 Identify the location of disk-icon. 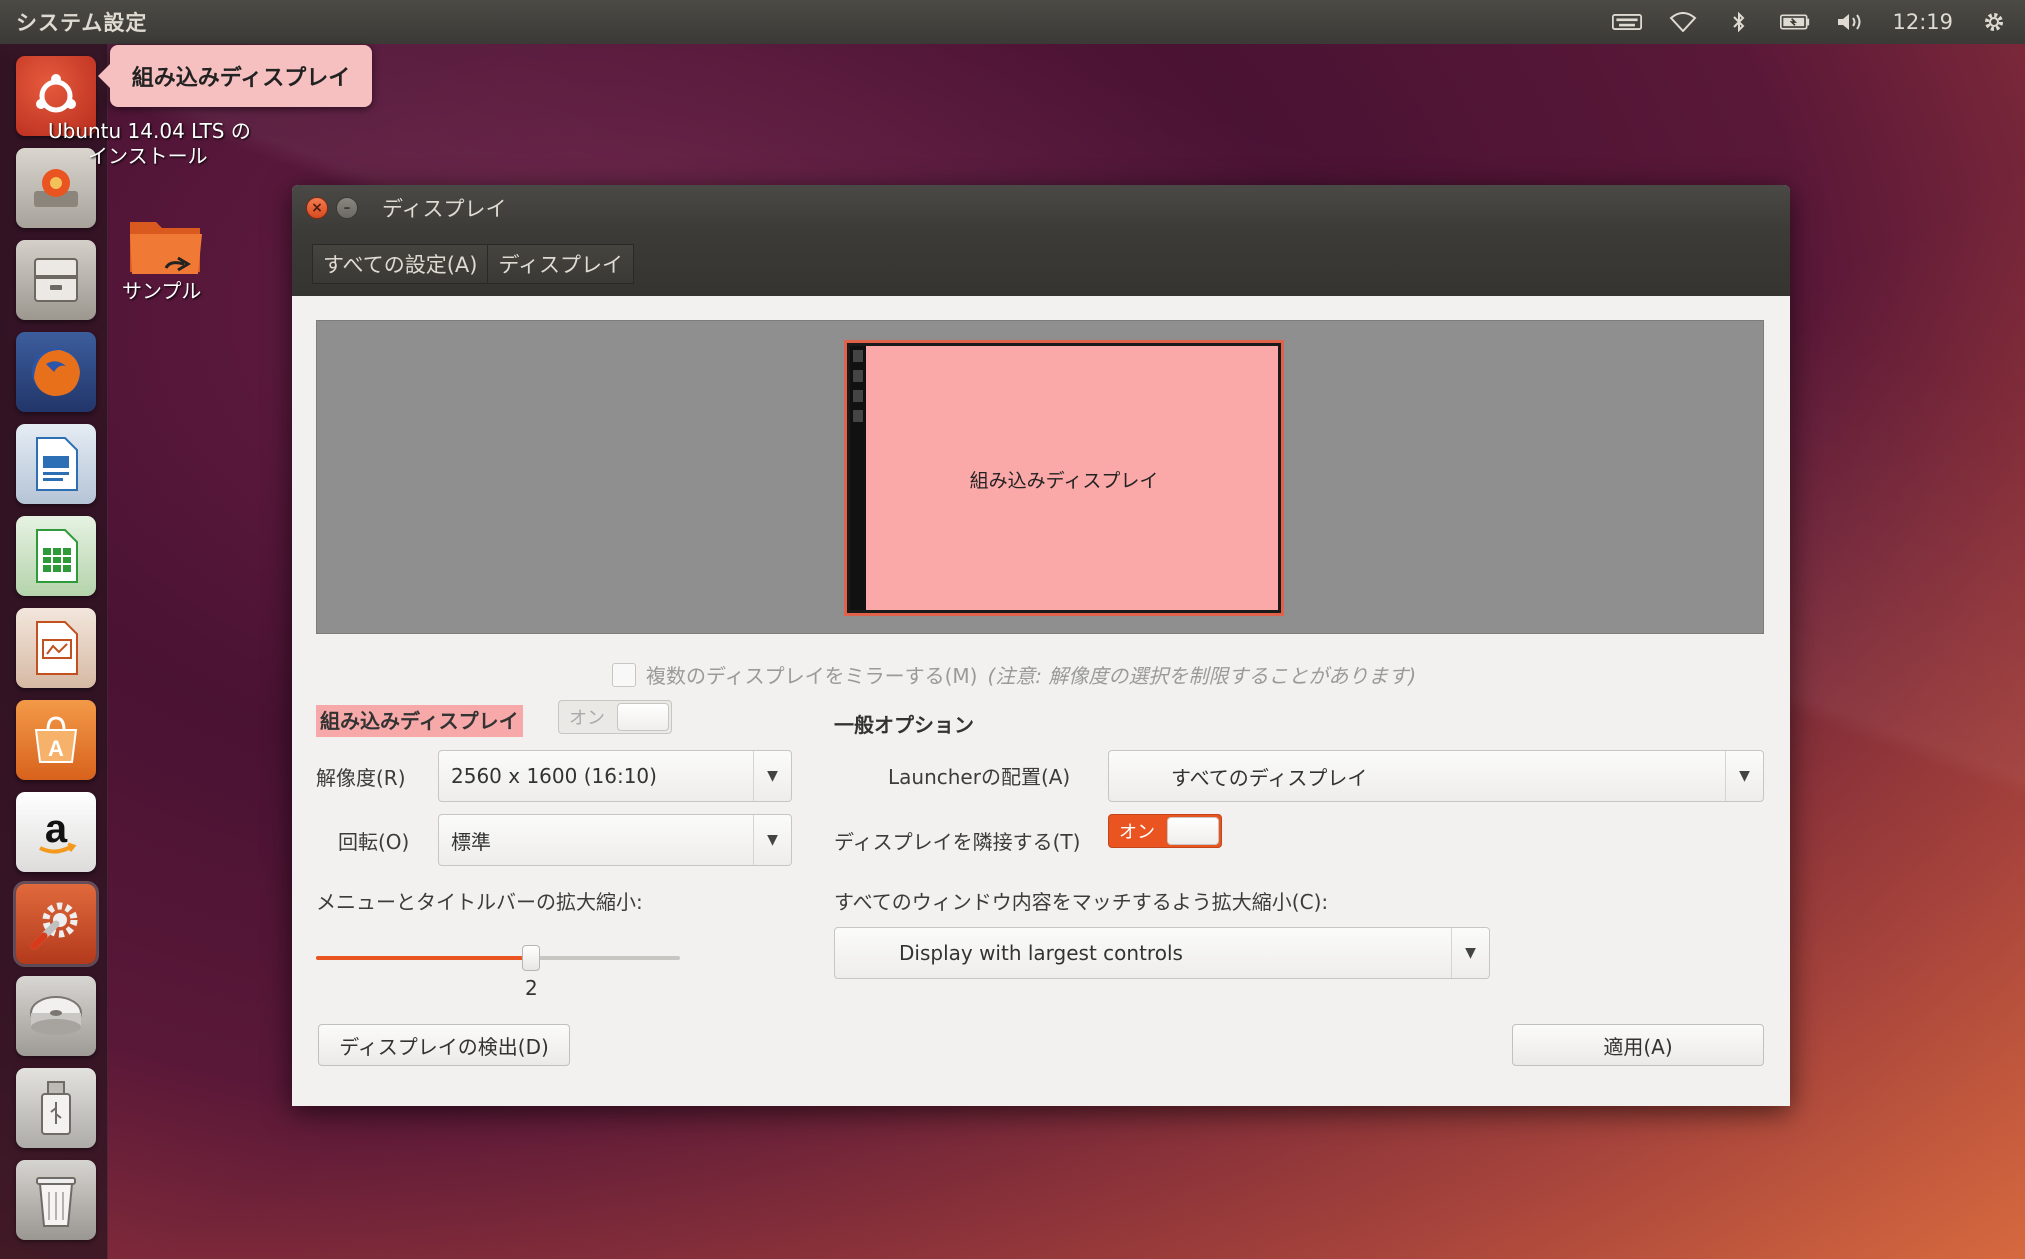
(56, 1016).